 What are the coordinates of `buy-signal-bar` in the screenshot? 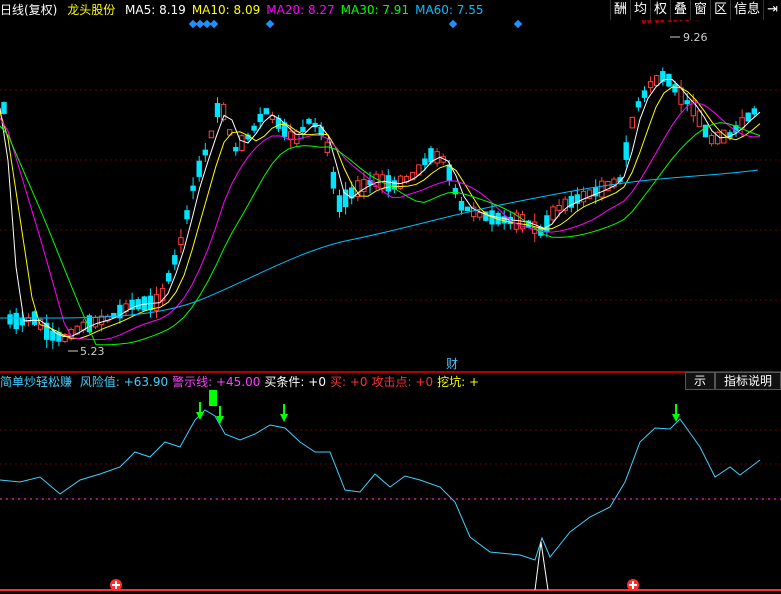 It's located at (213, 398).